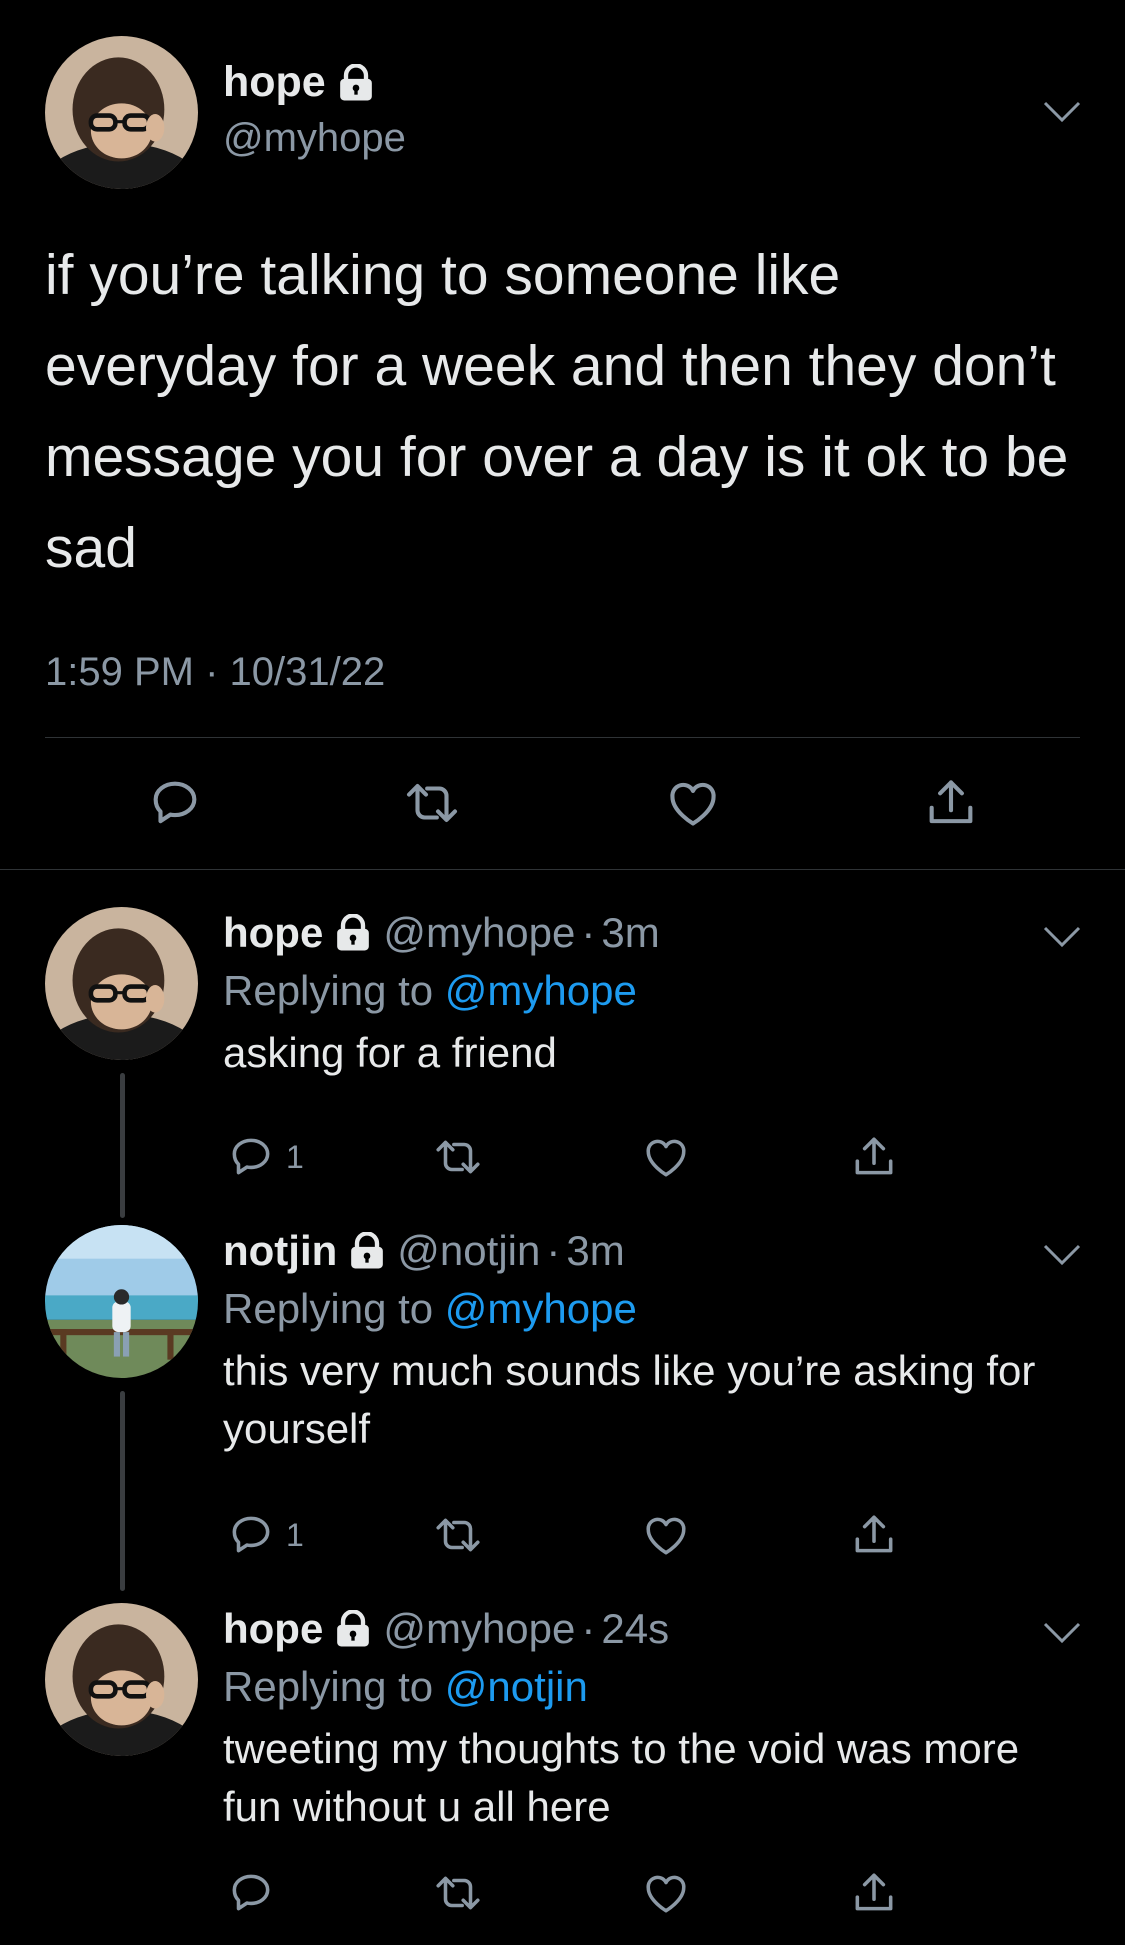 Image resolution: width=1125 pixels, height=1945 pixels. What do you see at coordinates (390, 1052) in the screenshot?
I see `tweet-text: asking for a friend` at bounding box center [390, 1052].